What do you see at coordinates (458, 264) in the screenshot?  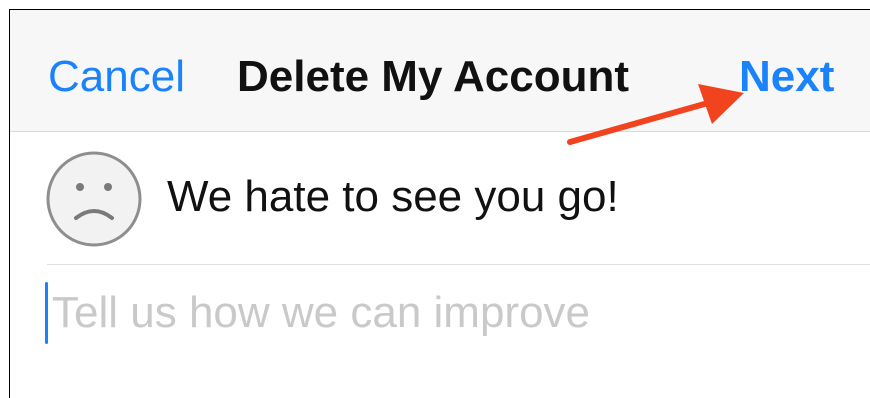 I see `divider` at bounding box center [458, 264].